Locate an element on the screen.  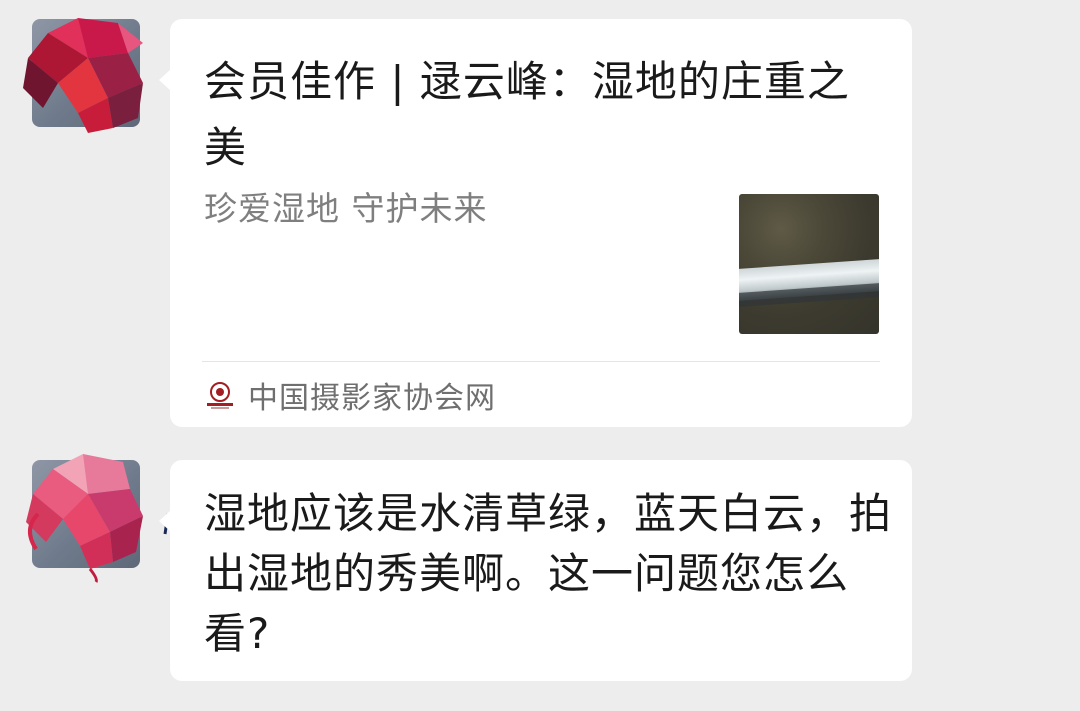
article-description: 珍爱湿地 守护未来 is located at coordinates (346, 208).